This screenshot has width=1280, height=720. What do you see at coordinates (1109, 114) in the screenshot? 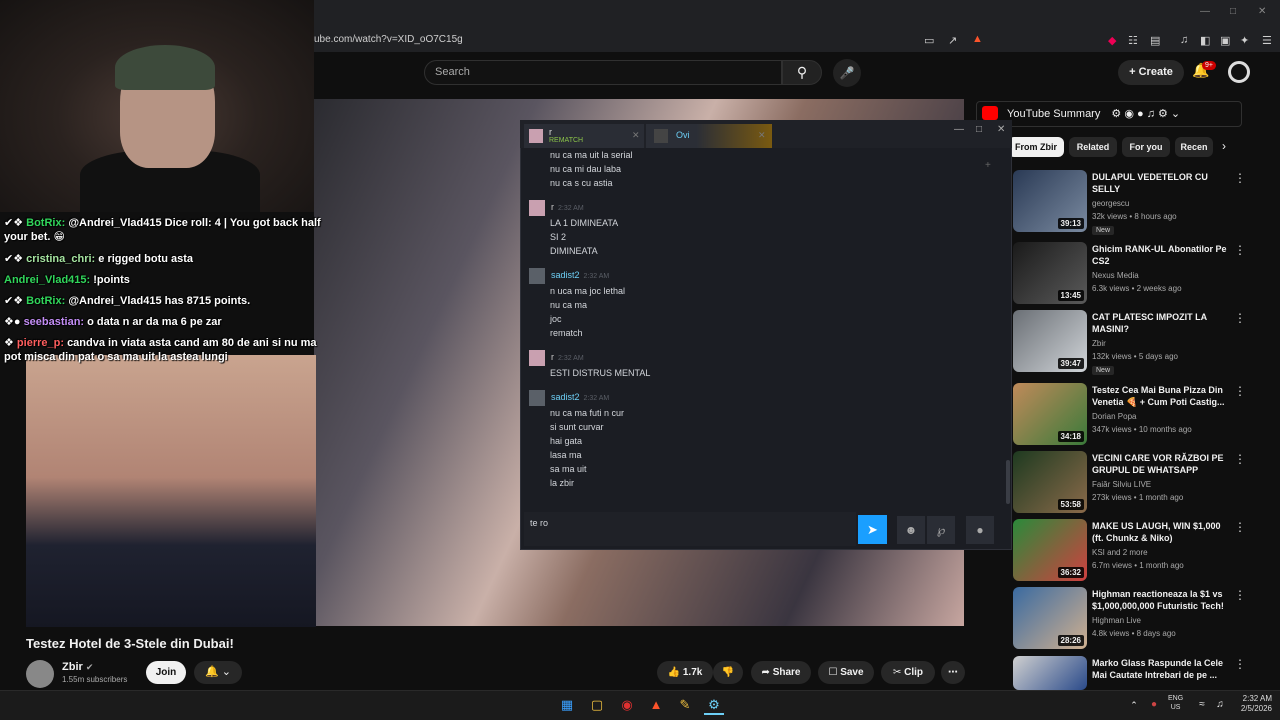
I see `youtube-summary-bar: YouTube Summary ⚙ ◉ ● ♫ ⚙ ⌄` at bounding box center [1109, 114].